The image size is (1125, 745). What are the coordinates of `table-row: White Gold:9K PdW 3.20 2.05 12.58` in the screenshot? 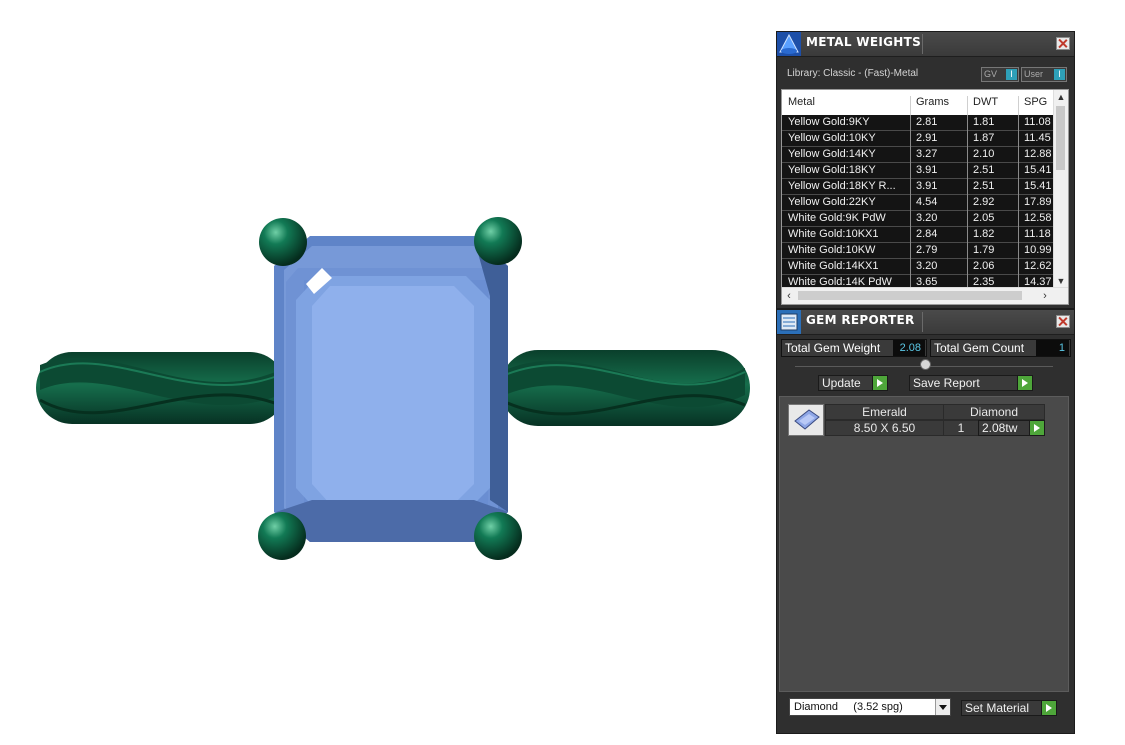 It's located at (918, 219).